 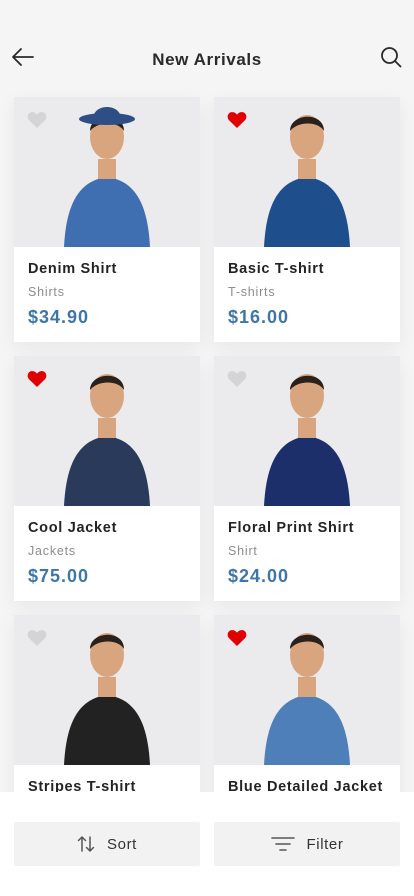 I want to click on search-button, so click(x=391, y=57).